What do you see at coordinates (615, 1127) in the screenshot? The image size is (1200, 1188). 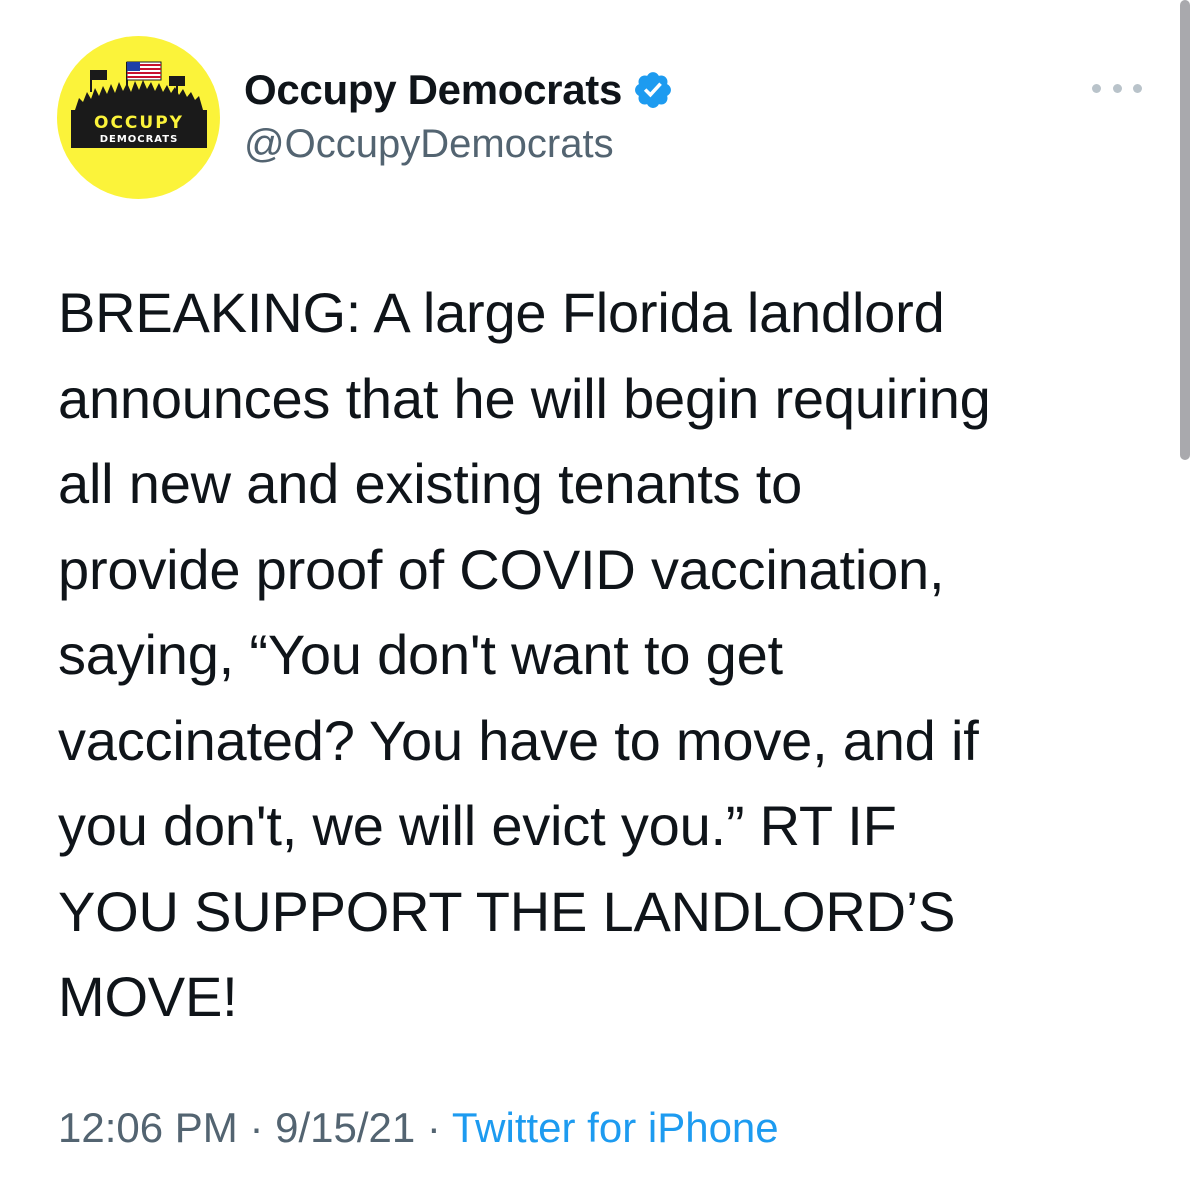 I see `tweet-source-link: Twitter for iPhone` at bounding box center [615, 1127].